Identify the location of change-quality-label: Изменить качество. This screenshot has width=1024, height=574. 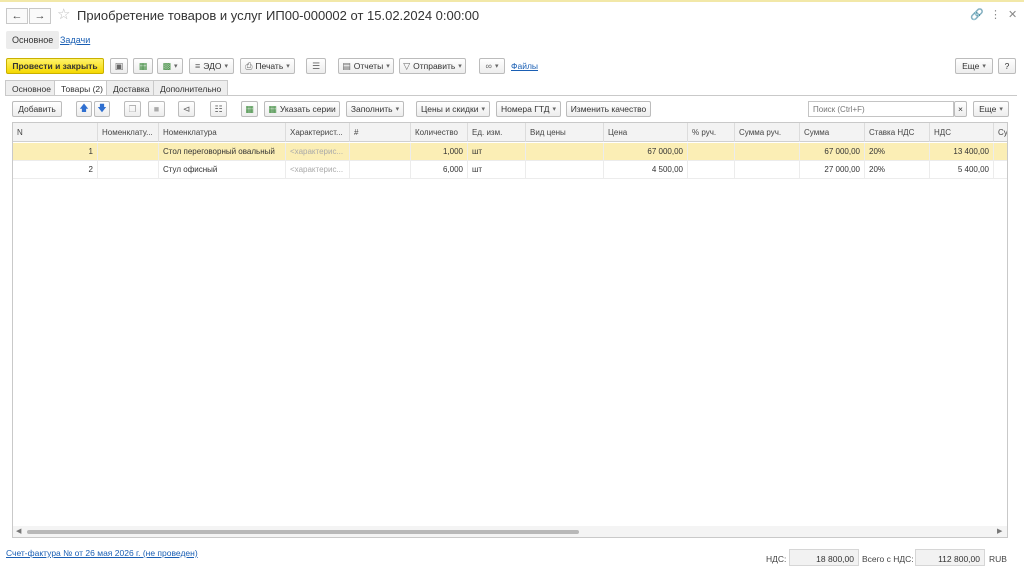
(608, 109).